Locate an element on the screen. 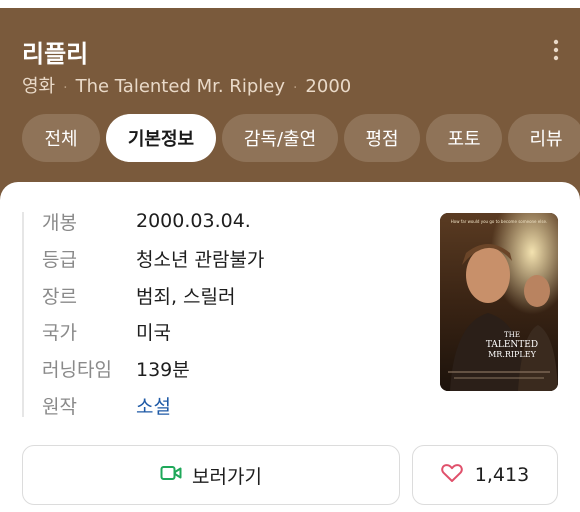  info-row-genre: 장르 범죄, 스릴러 is located at coordinates (138, 295).